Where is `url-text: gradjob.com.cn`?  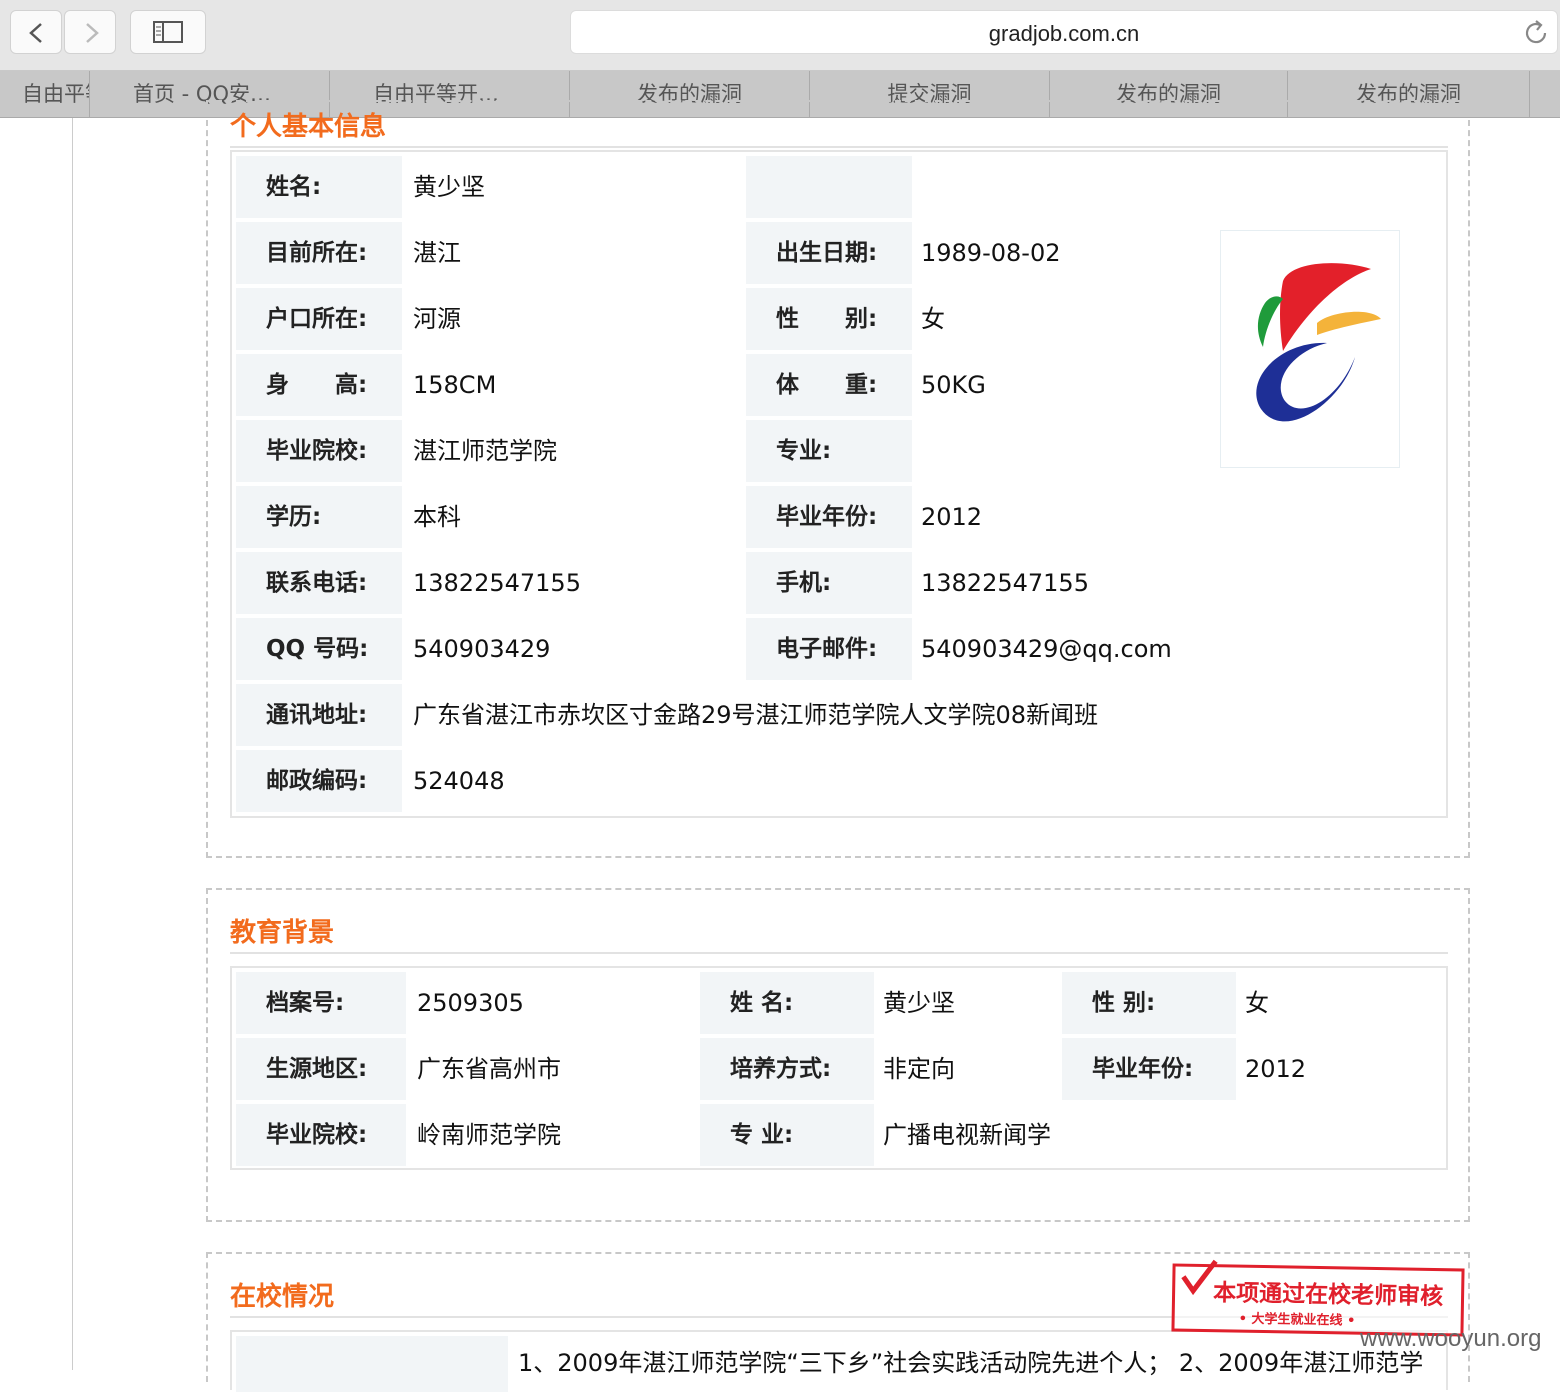
url-text: gradjob.com.cn is located at coordinates (1064, 33).